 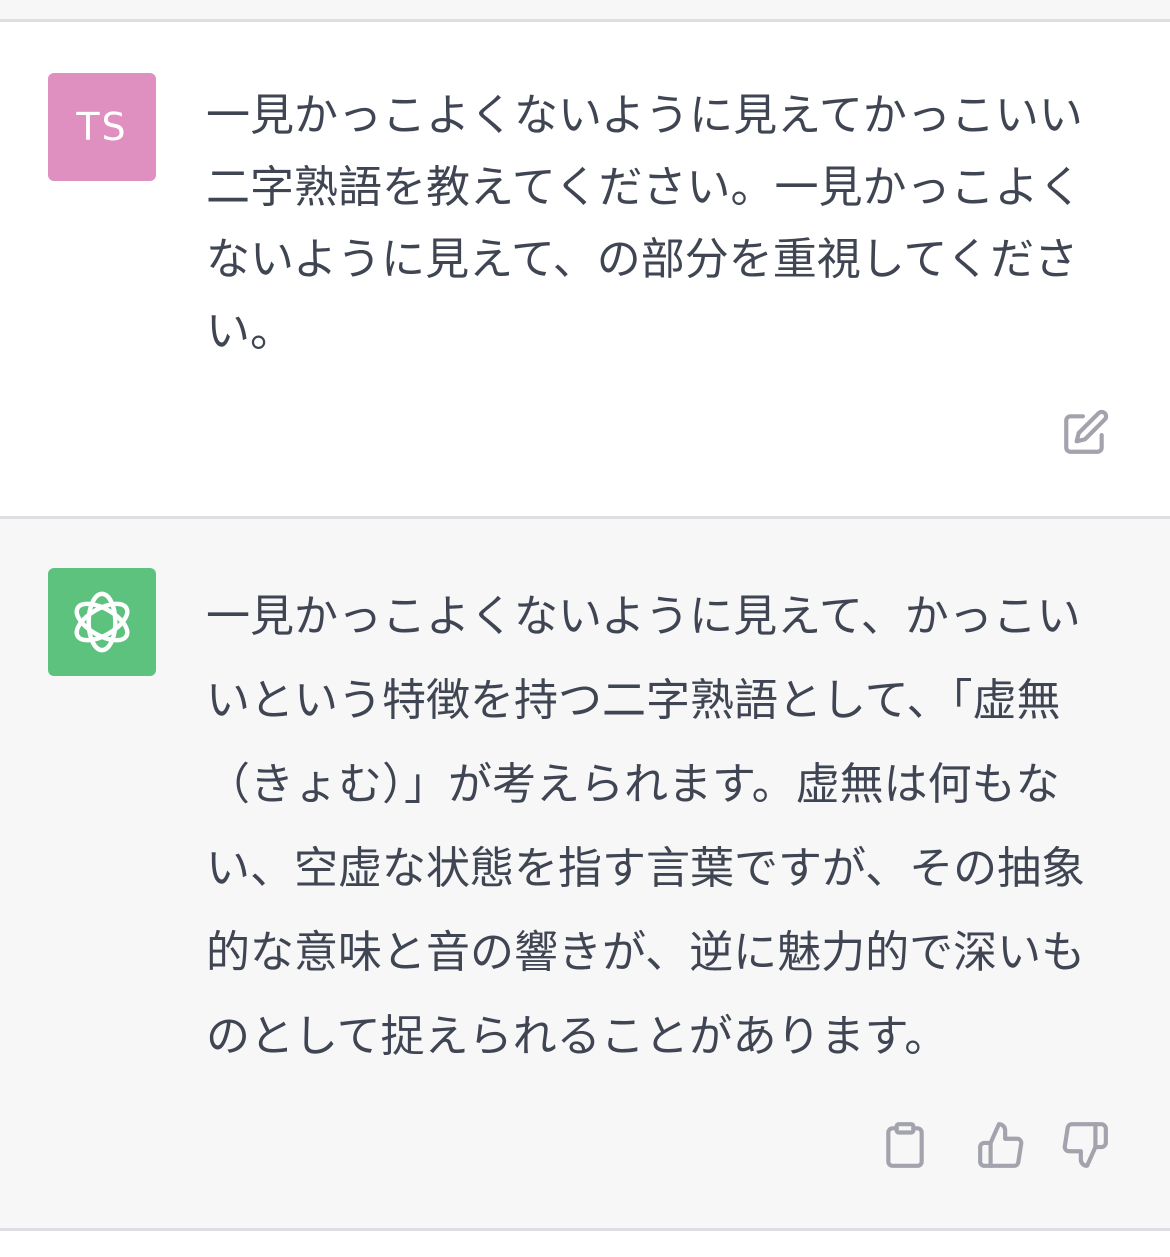 I want to click on thumbs-up-button, so click(x=1001, y=1145).